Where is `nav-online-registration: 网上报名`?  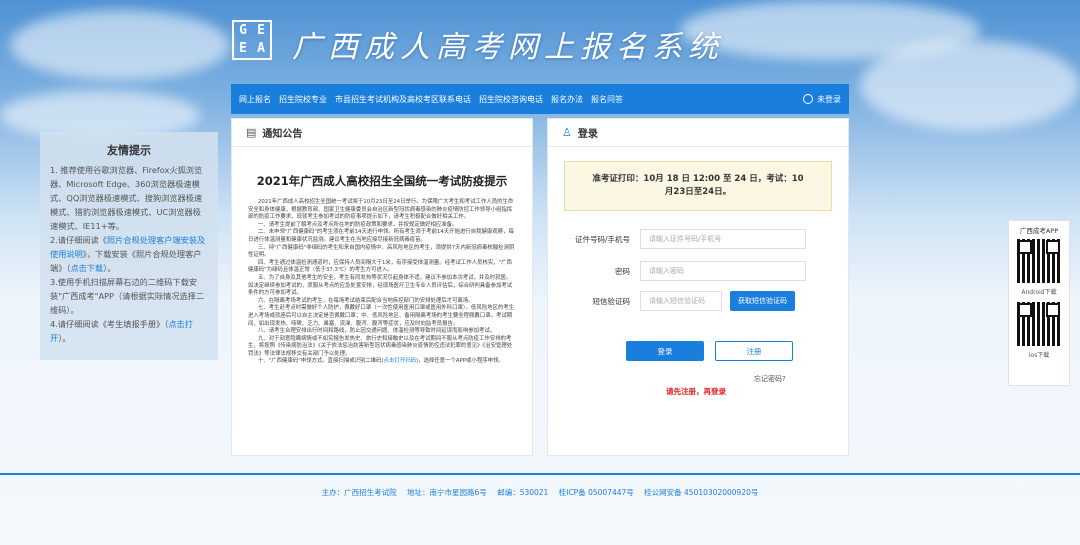
nav-online-registration: 网上报名 is located at coordinates (255, 99).